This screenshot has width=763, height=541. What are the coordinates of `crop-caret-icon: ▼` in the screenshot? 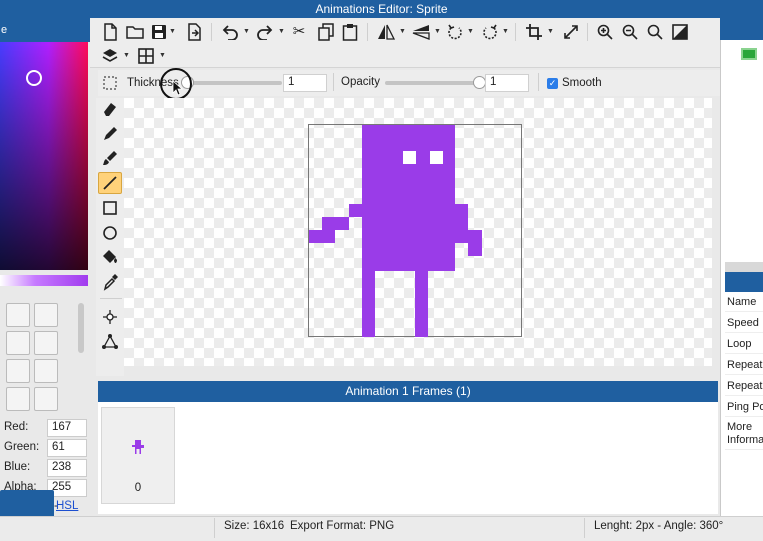 It's located at (550, 31).